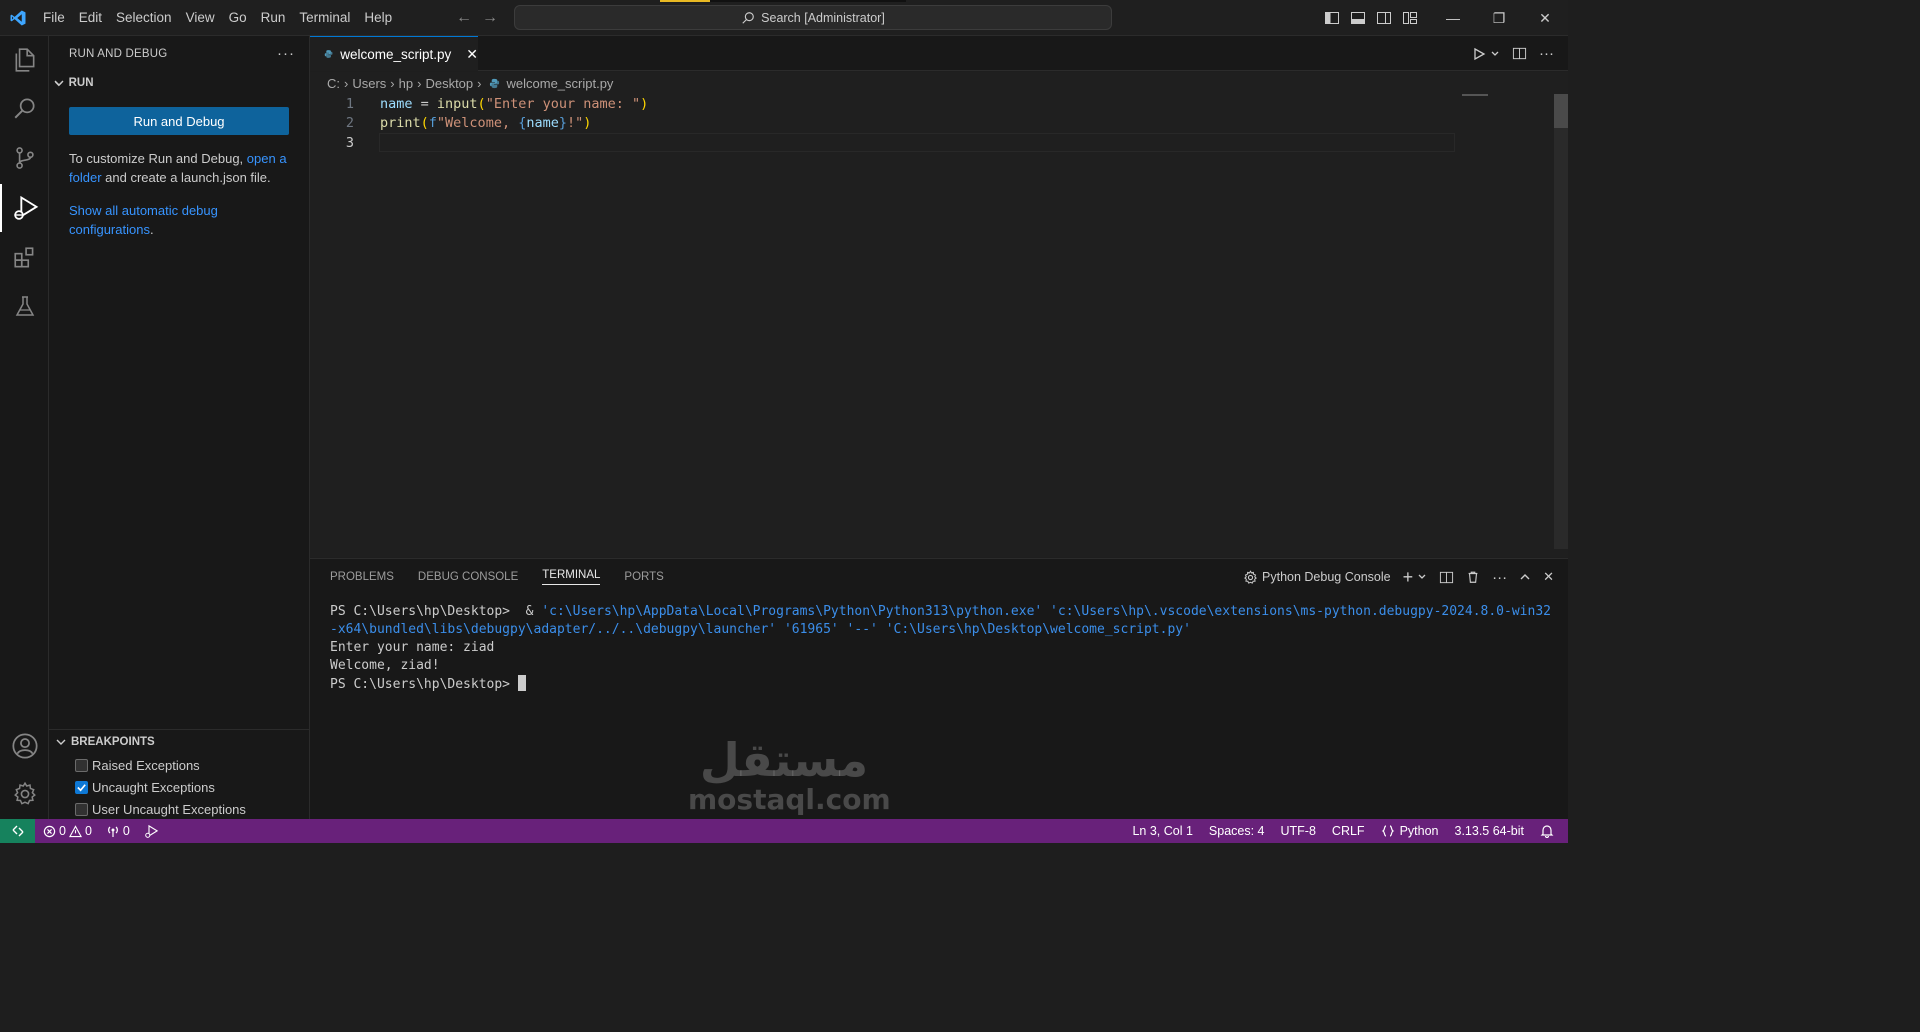 The width and height of the screenshot is (1920, 1032). I want to click on remote-indicator, so click(17, 831).